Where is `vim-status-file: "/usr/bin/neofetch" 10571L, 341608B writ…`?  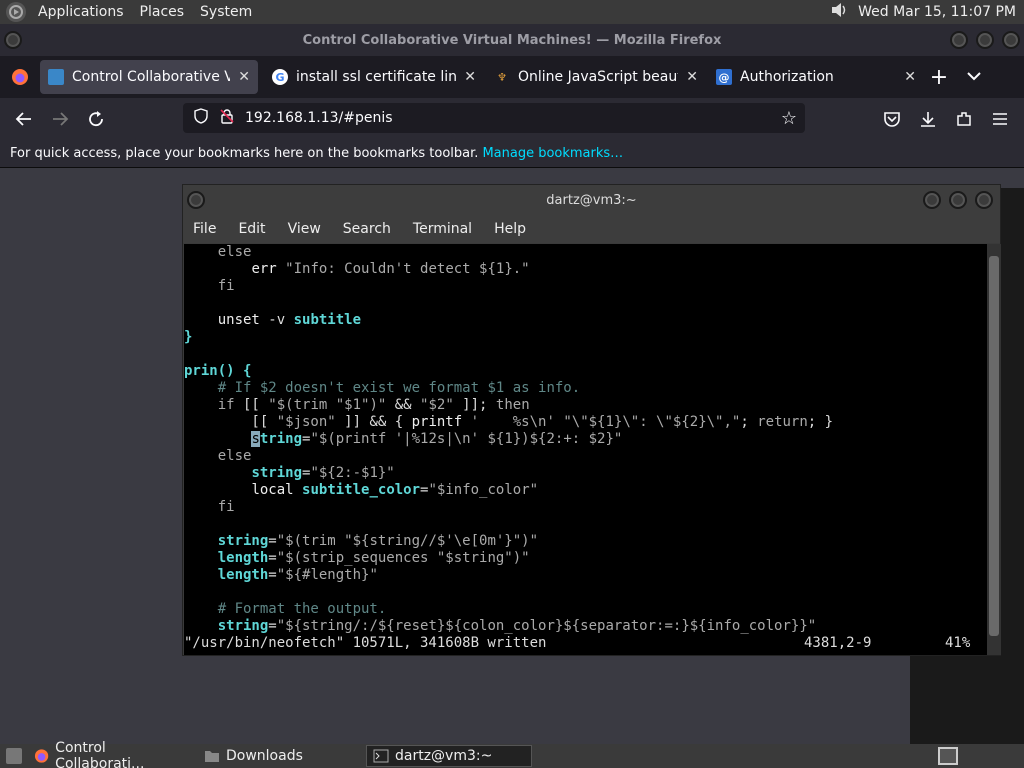 vim-status-file: "/usr/bin/neofetch" 10571L, 341608B writ… is located at coordinates (365, 643).